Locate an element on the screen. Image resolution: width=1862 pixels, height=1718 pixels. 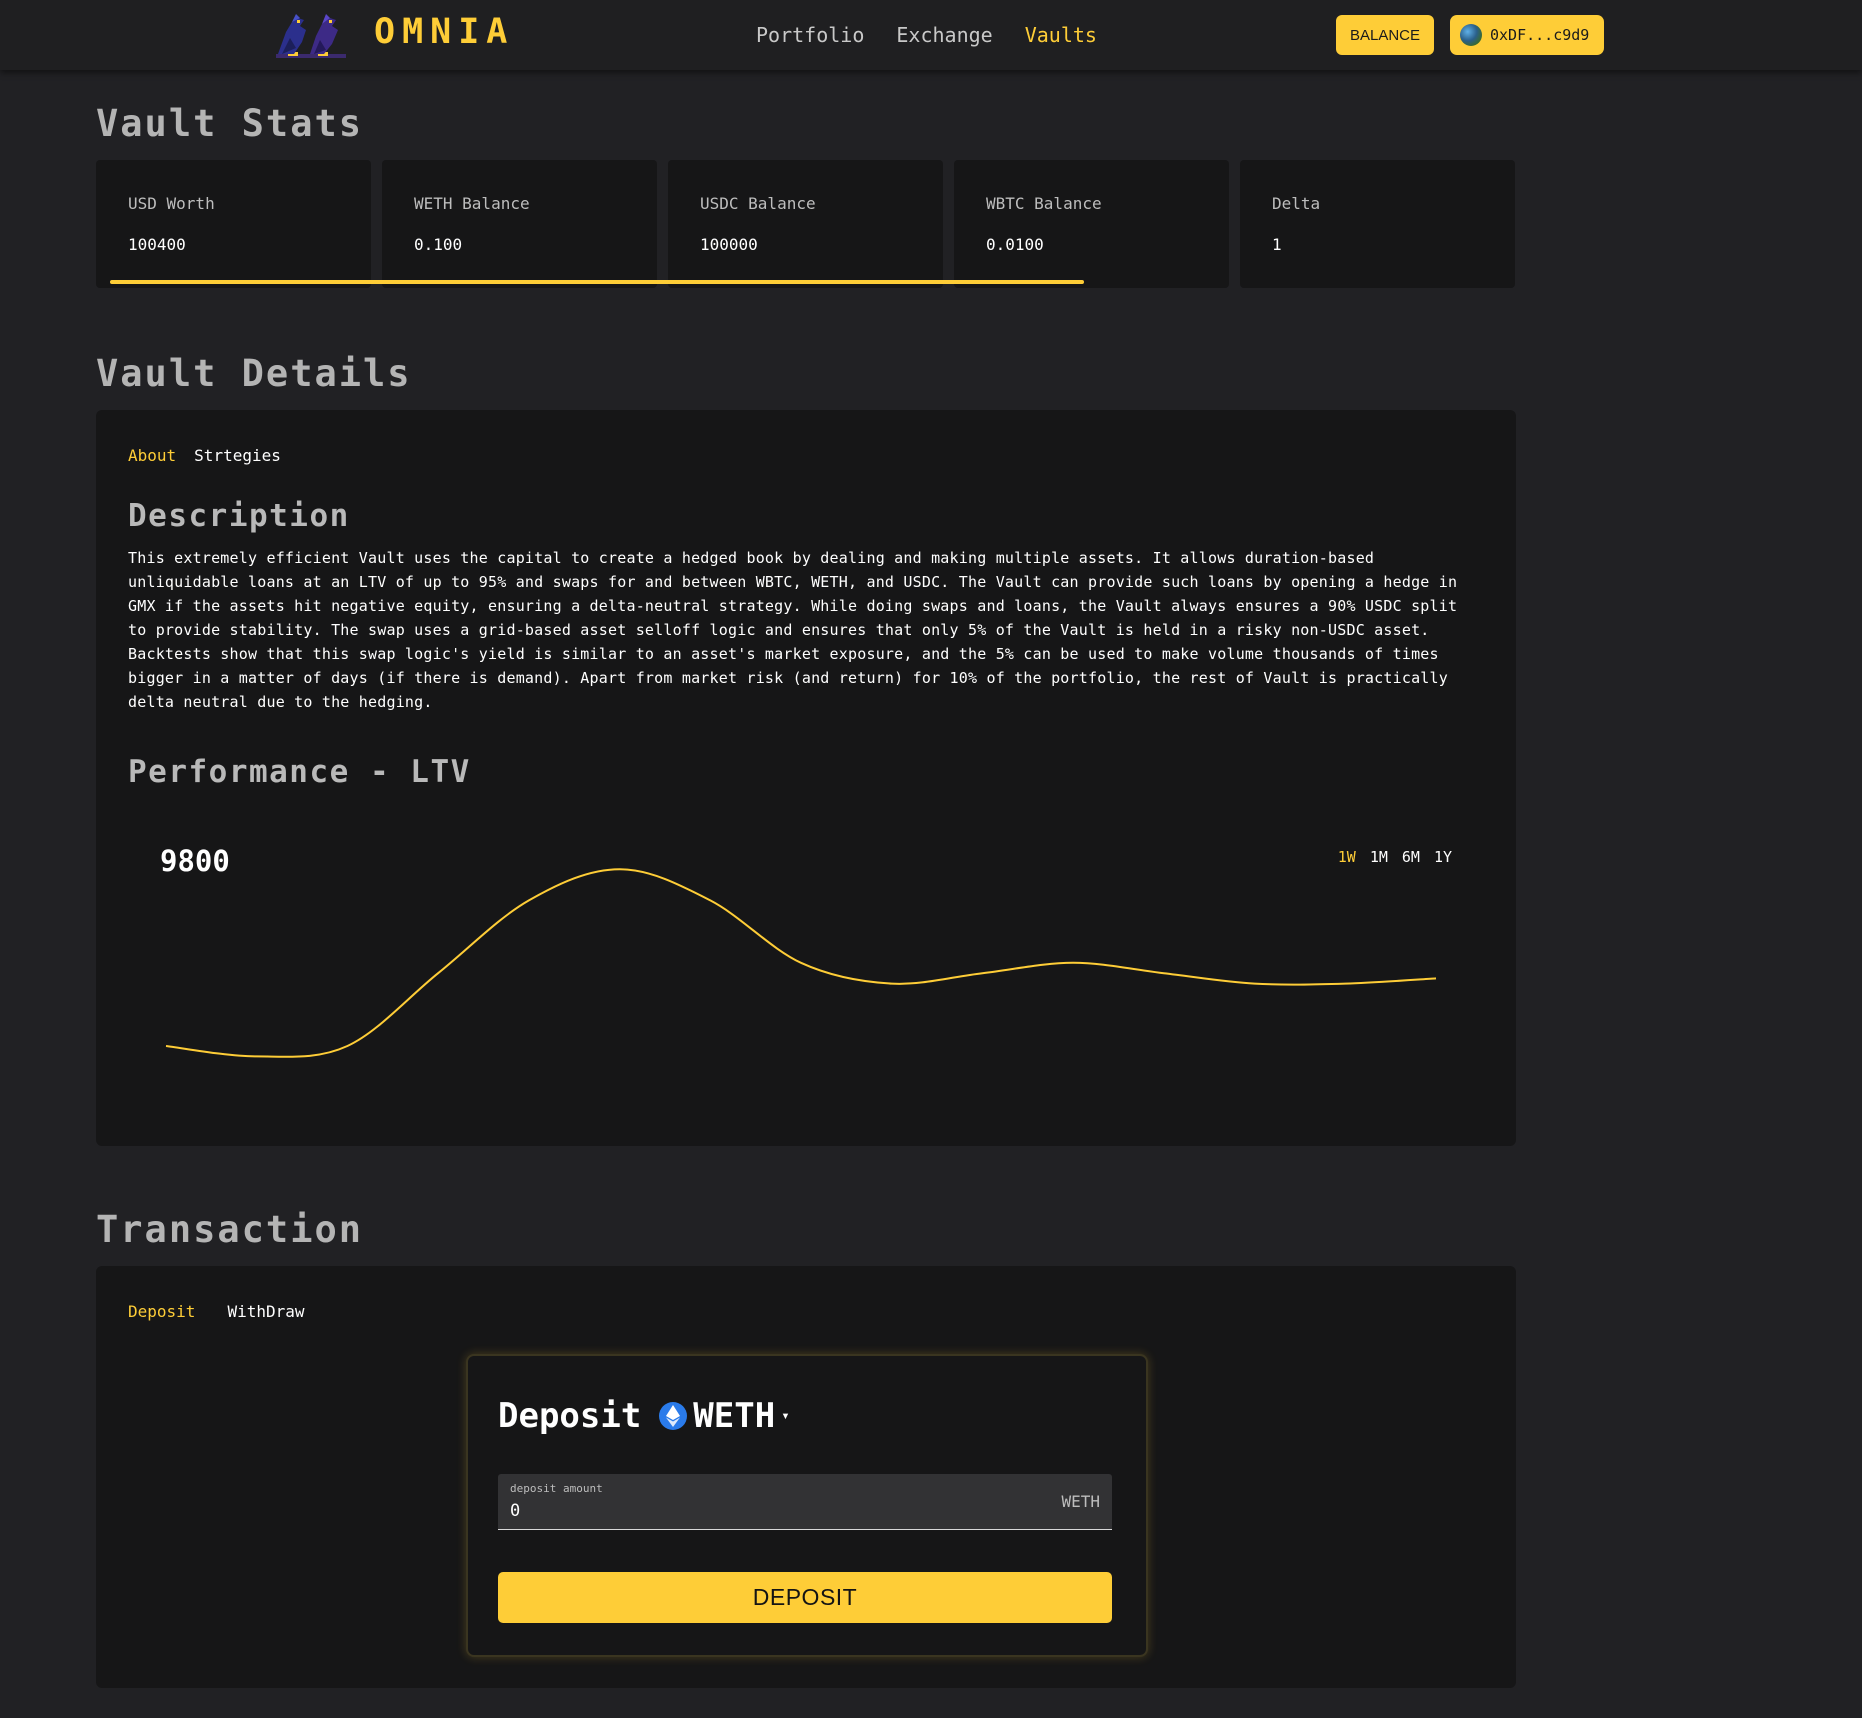
nav-portfolio: Portfolio is located at coordinates (810, 35).